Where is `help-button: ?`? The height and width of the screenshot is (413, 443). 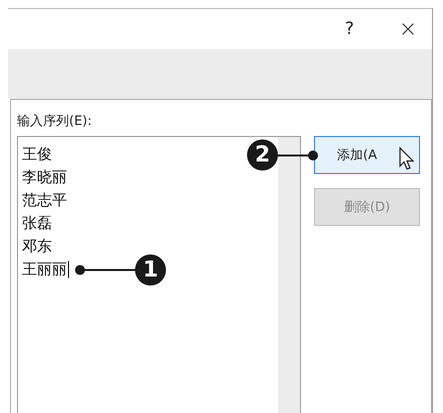
help-button: ? is located at coordinates (349, 29).